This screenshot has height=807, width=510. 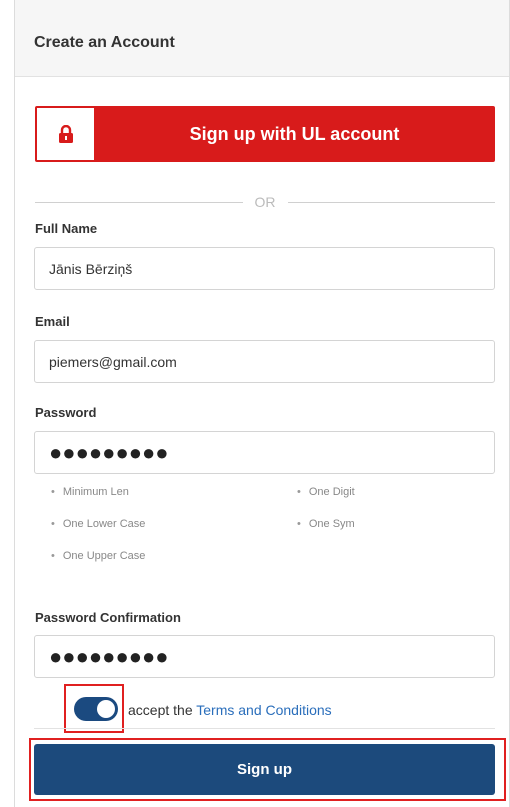 What do you see at coordinates (264, 361) in the screenshot?
I see `email-field: piemers@gmail.com` at bounding box center [264, 361].